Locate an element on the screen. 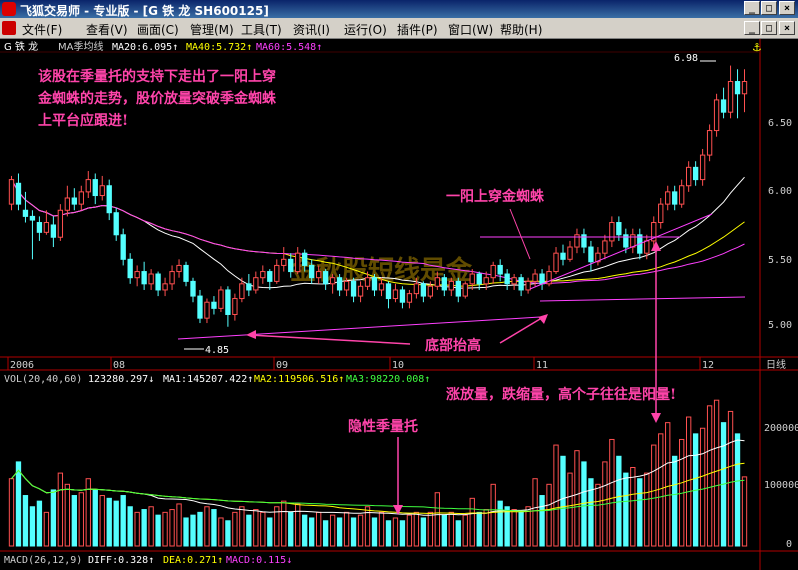  menu-screen: 画面(C) is located at coordinates (158, 29).